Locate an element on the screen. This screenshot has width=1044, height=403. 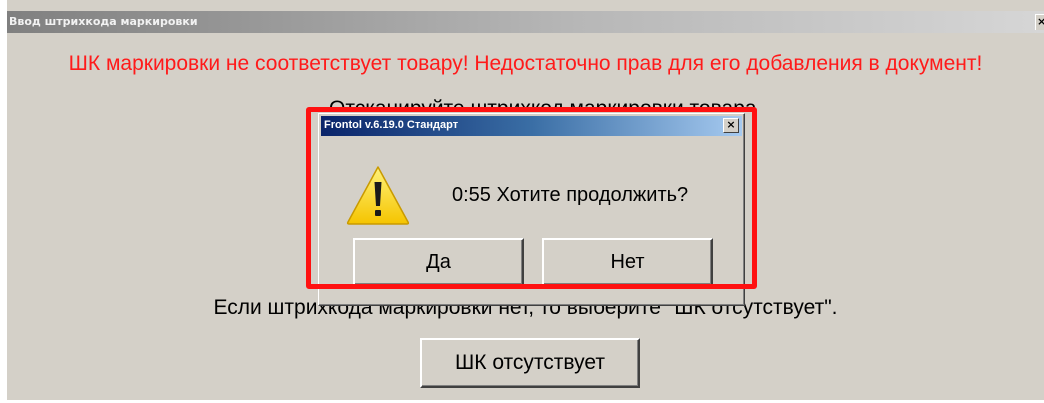
main-close-icon: × is located at coordinates (1039, 22).